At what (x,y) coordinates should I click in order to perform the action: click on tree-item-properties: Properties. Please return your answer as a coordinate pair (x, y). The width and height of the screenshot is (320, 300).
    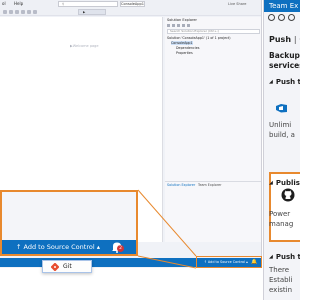
    Looking at the image, I should click on (184, 53).